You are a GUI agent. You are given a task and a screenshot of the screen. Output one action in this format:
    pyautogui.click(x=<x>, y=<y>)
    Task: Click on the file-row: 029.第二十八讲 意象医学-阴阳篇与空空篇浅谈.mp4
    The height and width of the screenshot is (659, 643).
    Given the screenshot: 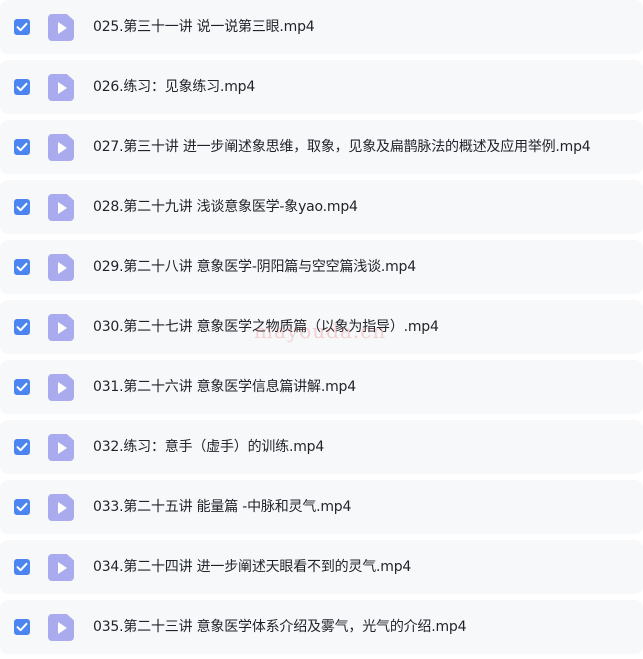 What is the action you would take?
    pyautogui.click(x=321, y=267)
    